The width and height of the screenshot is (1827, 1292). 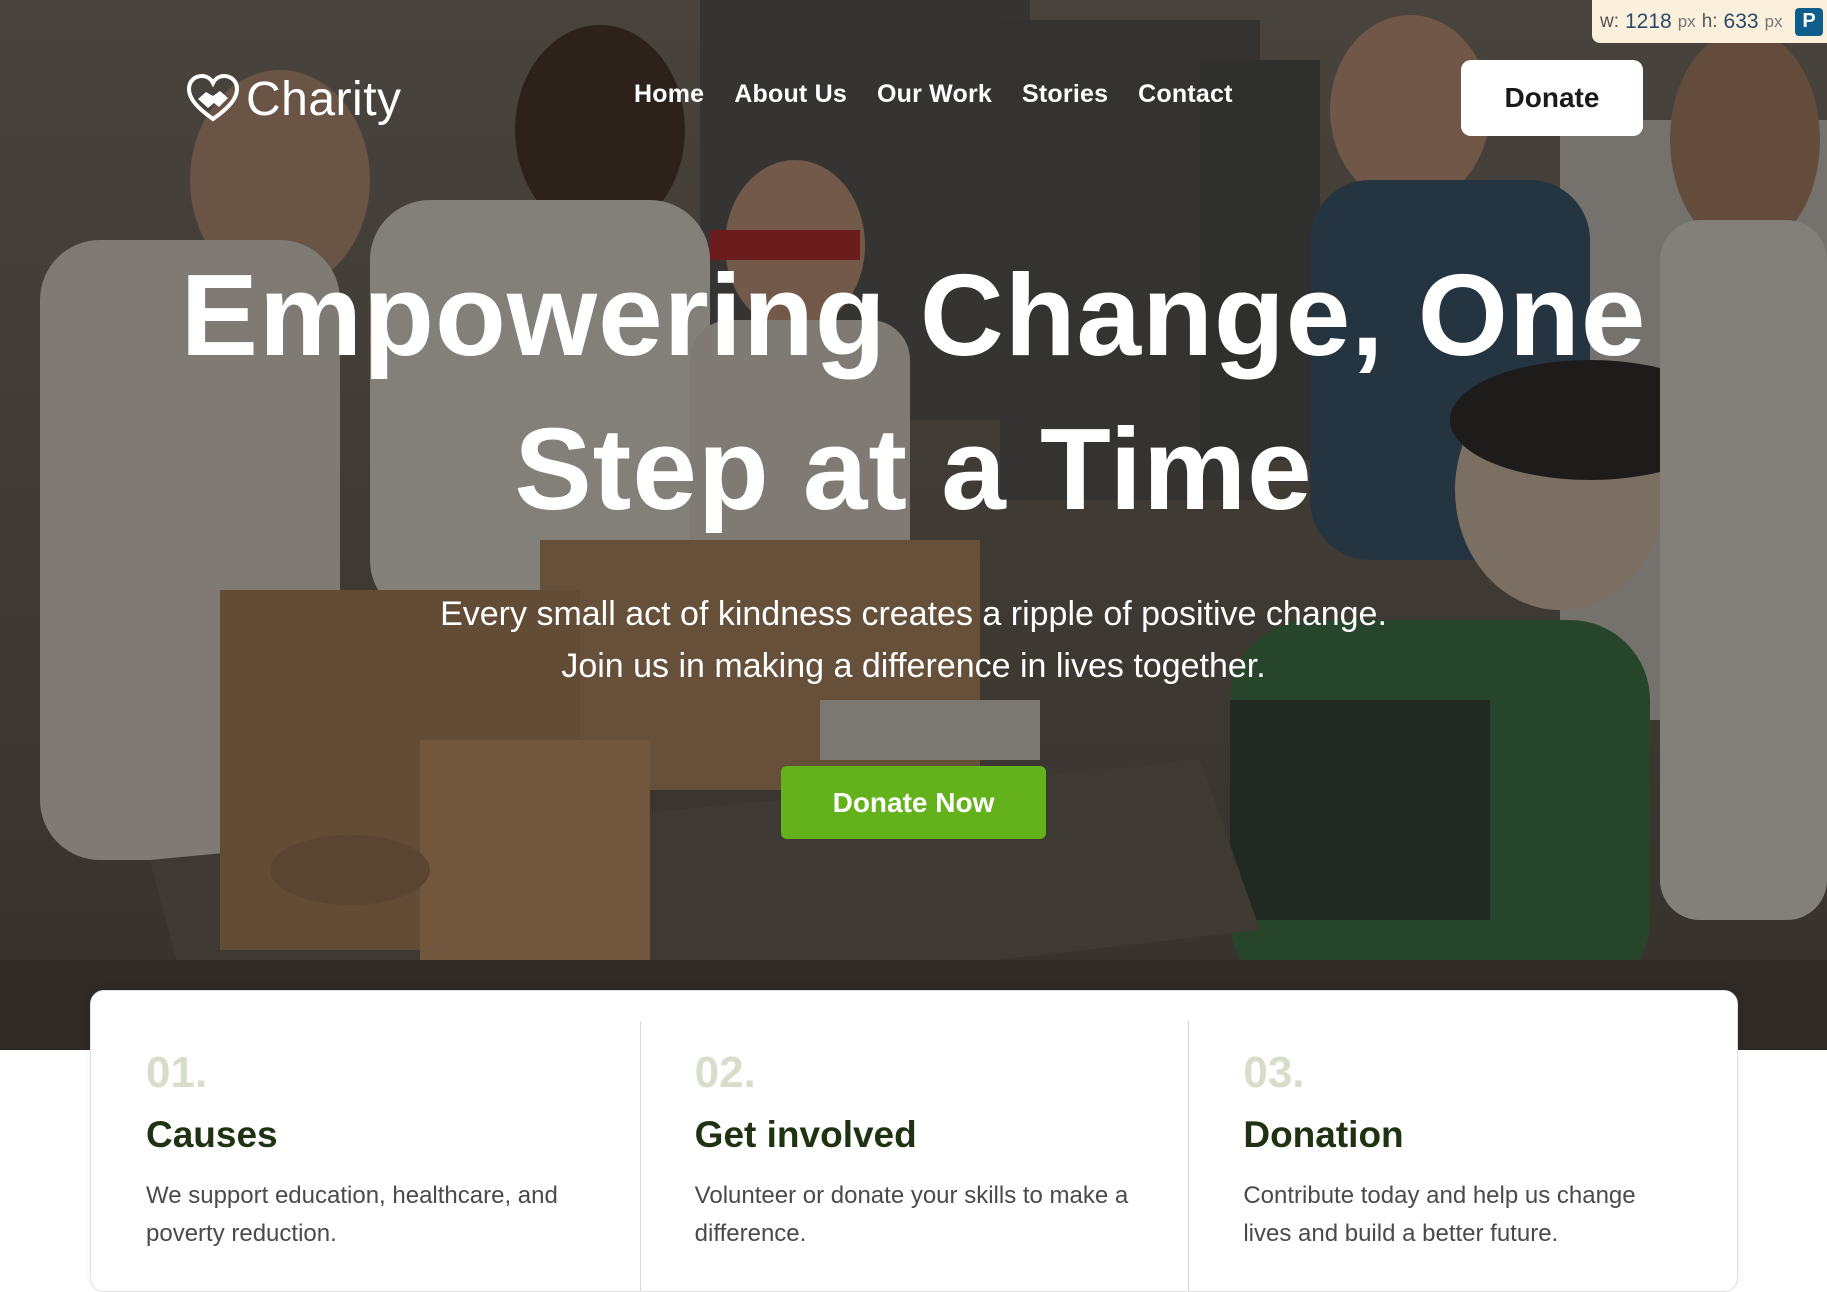 What do you see at coordinates (1686, 21) in the screenshot?
I see `ruler-width-unit: px` at bounding box center [1686, 21].